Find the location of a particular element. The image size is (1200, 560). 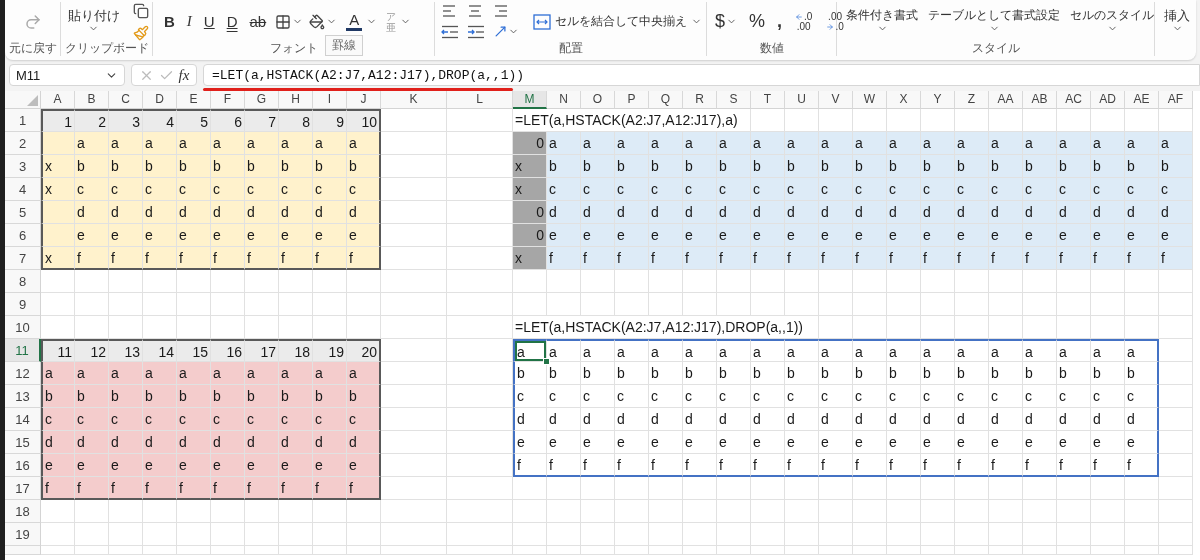

merge-center-button: セルを結合して中央揃え is located at coordinates (617, 21).